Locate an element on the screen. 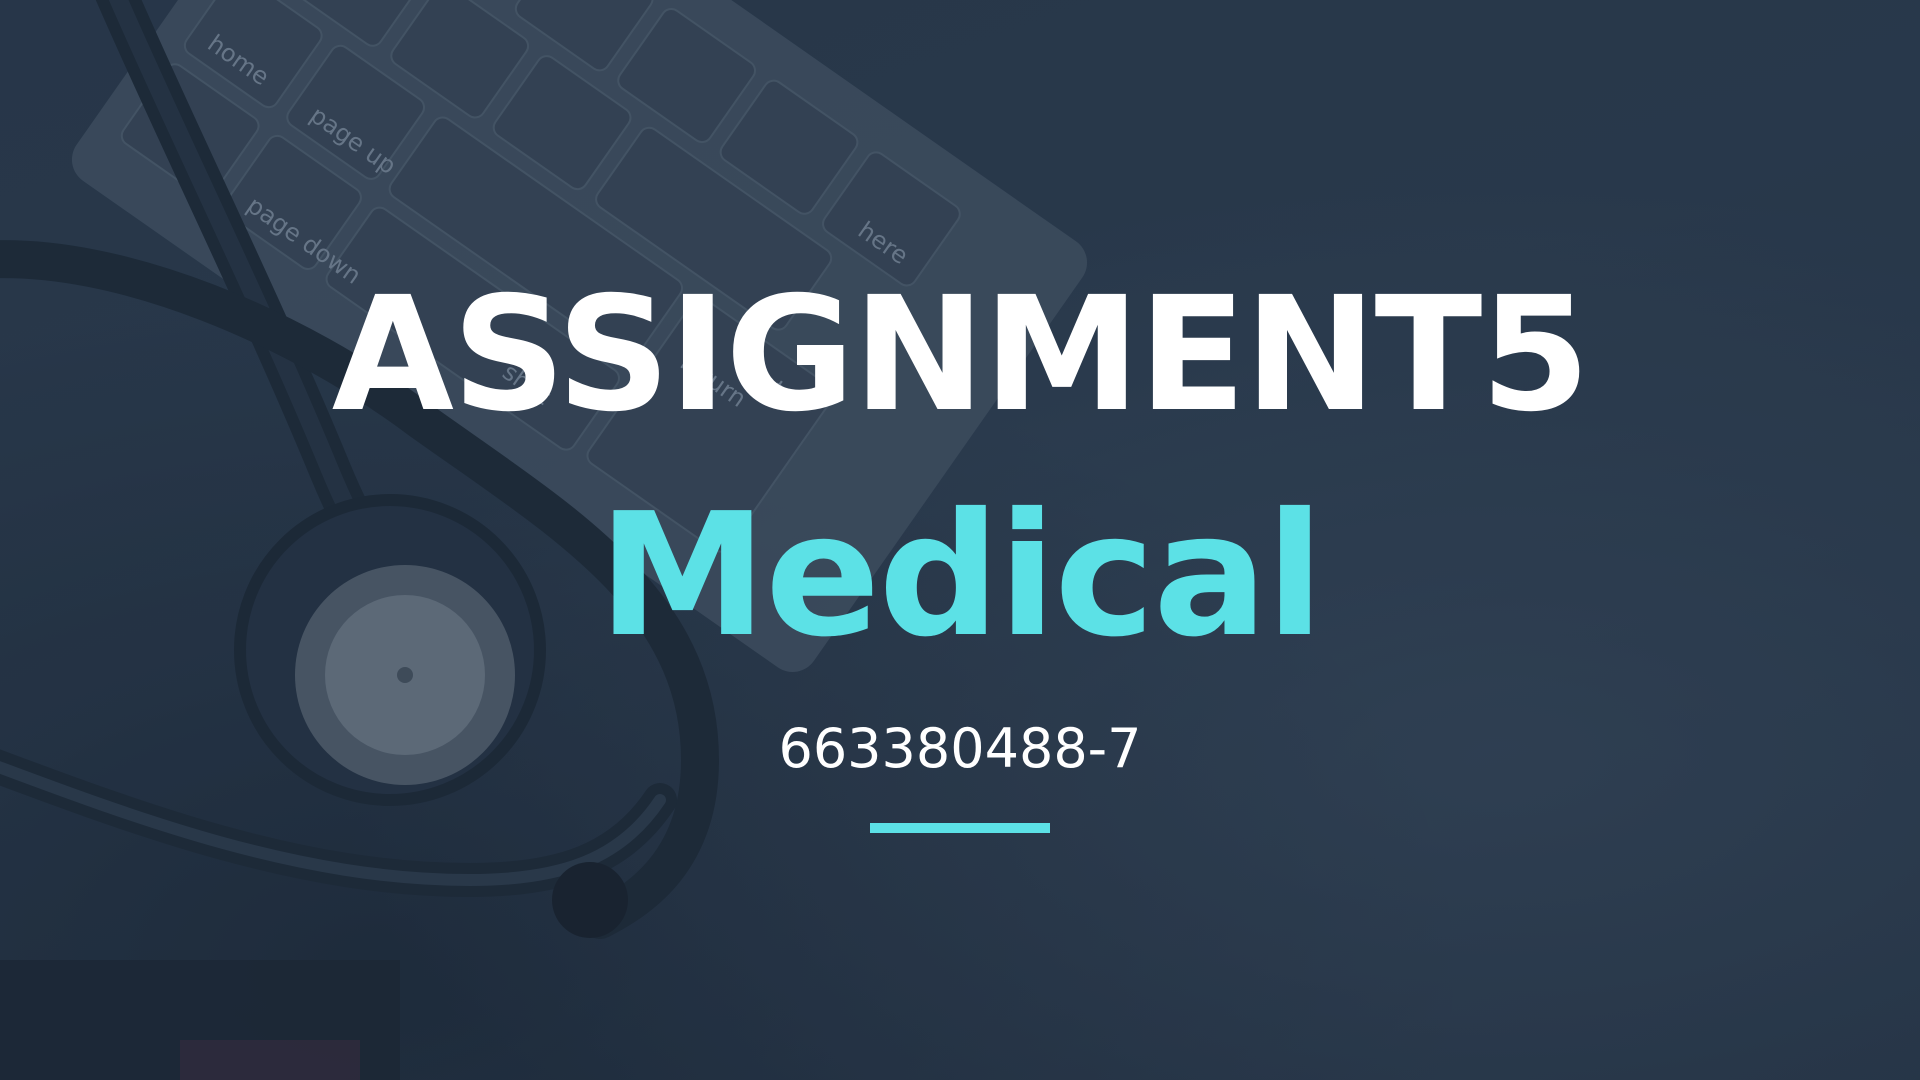 This screenshot has height=1080, width=1920. accent-divider is located at coordinates (960, 828).